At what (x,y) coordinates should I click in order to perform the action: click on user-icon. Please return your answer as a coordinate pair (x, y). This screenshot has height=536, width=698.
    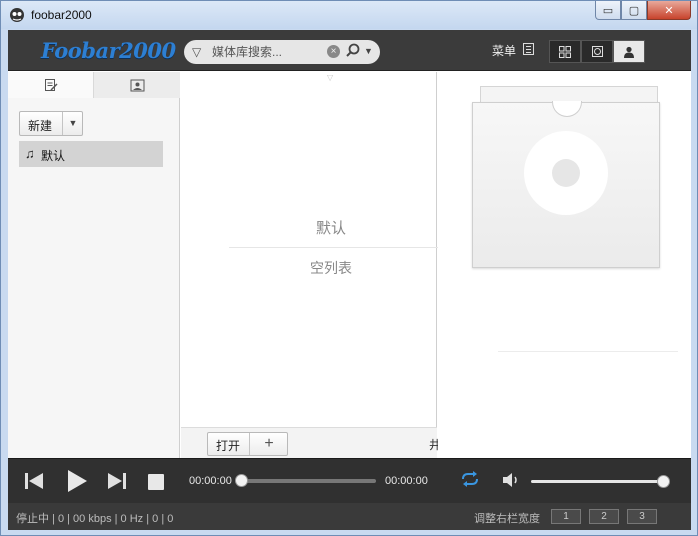
    Looking at the image, I should click on (629, 52).